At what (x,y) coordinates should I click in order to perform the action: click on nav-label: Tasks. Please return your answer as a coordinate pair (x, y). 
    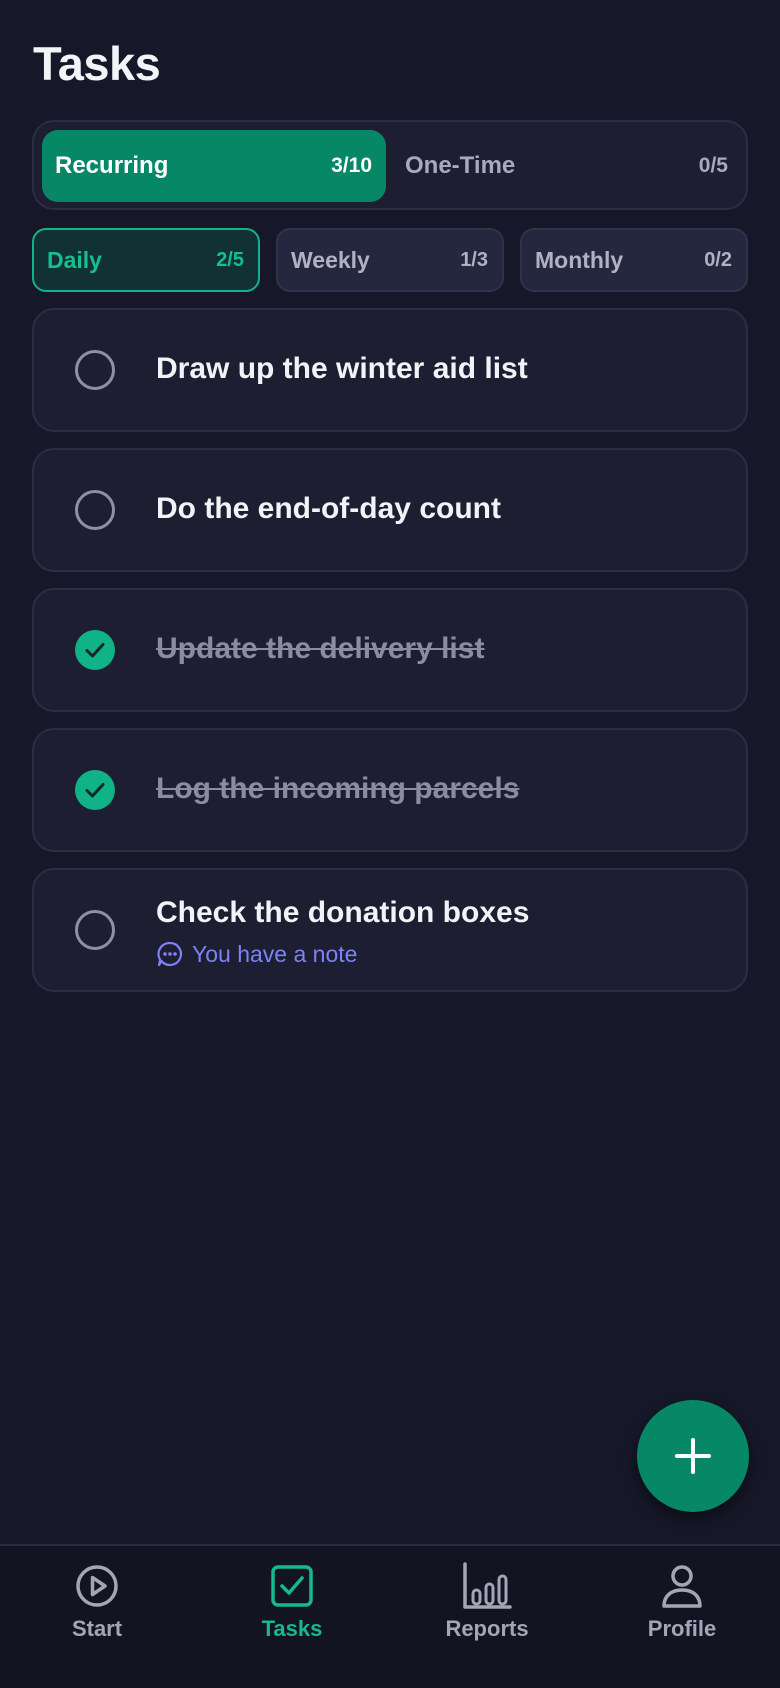
    Looking at the image, I should click on (292, 1628).